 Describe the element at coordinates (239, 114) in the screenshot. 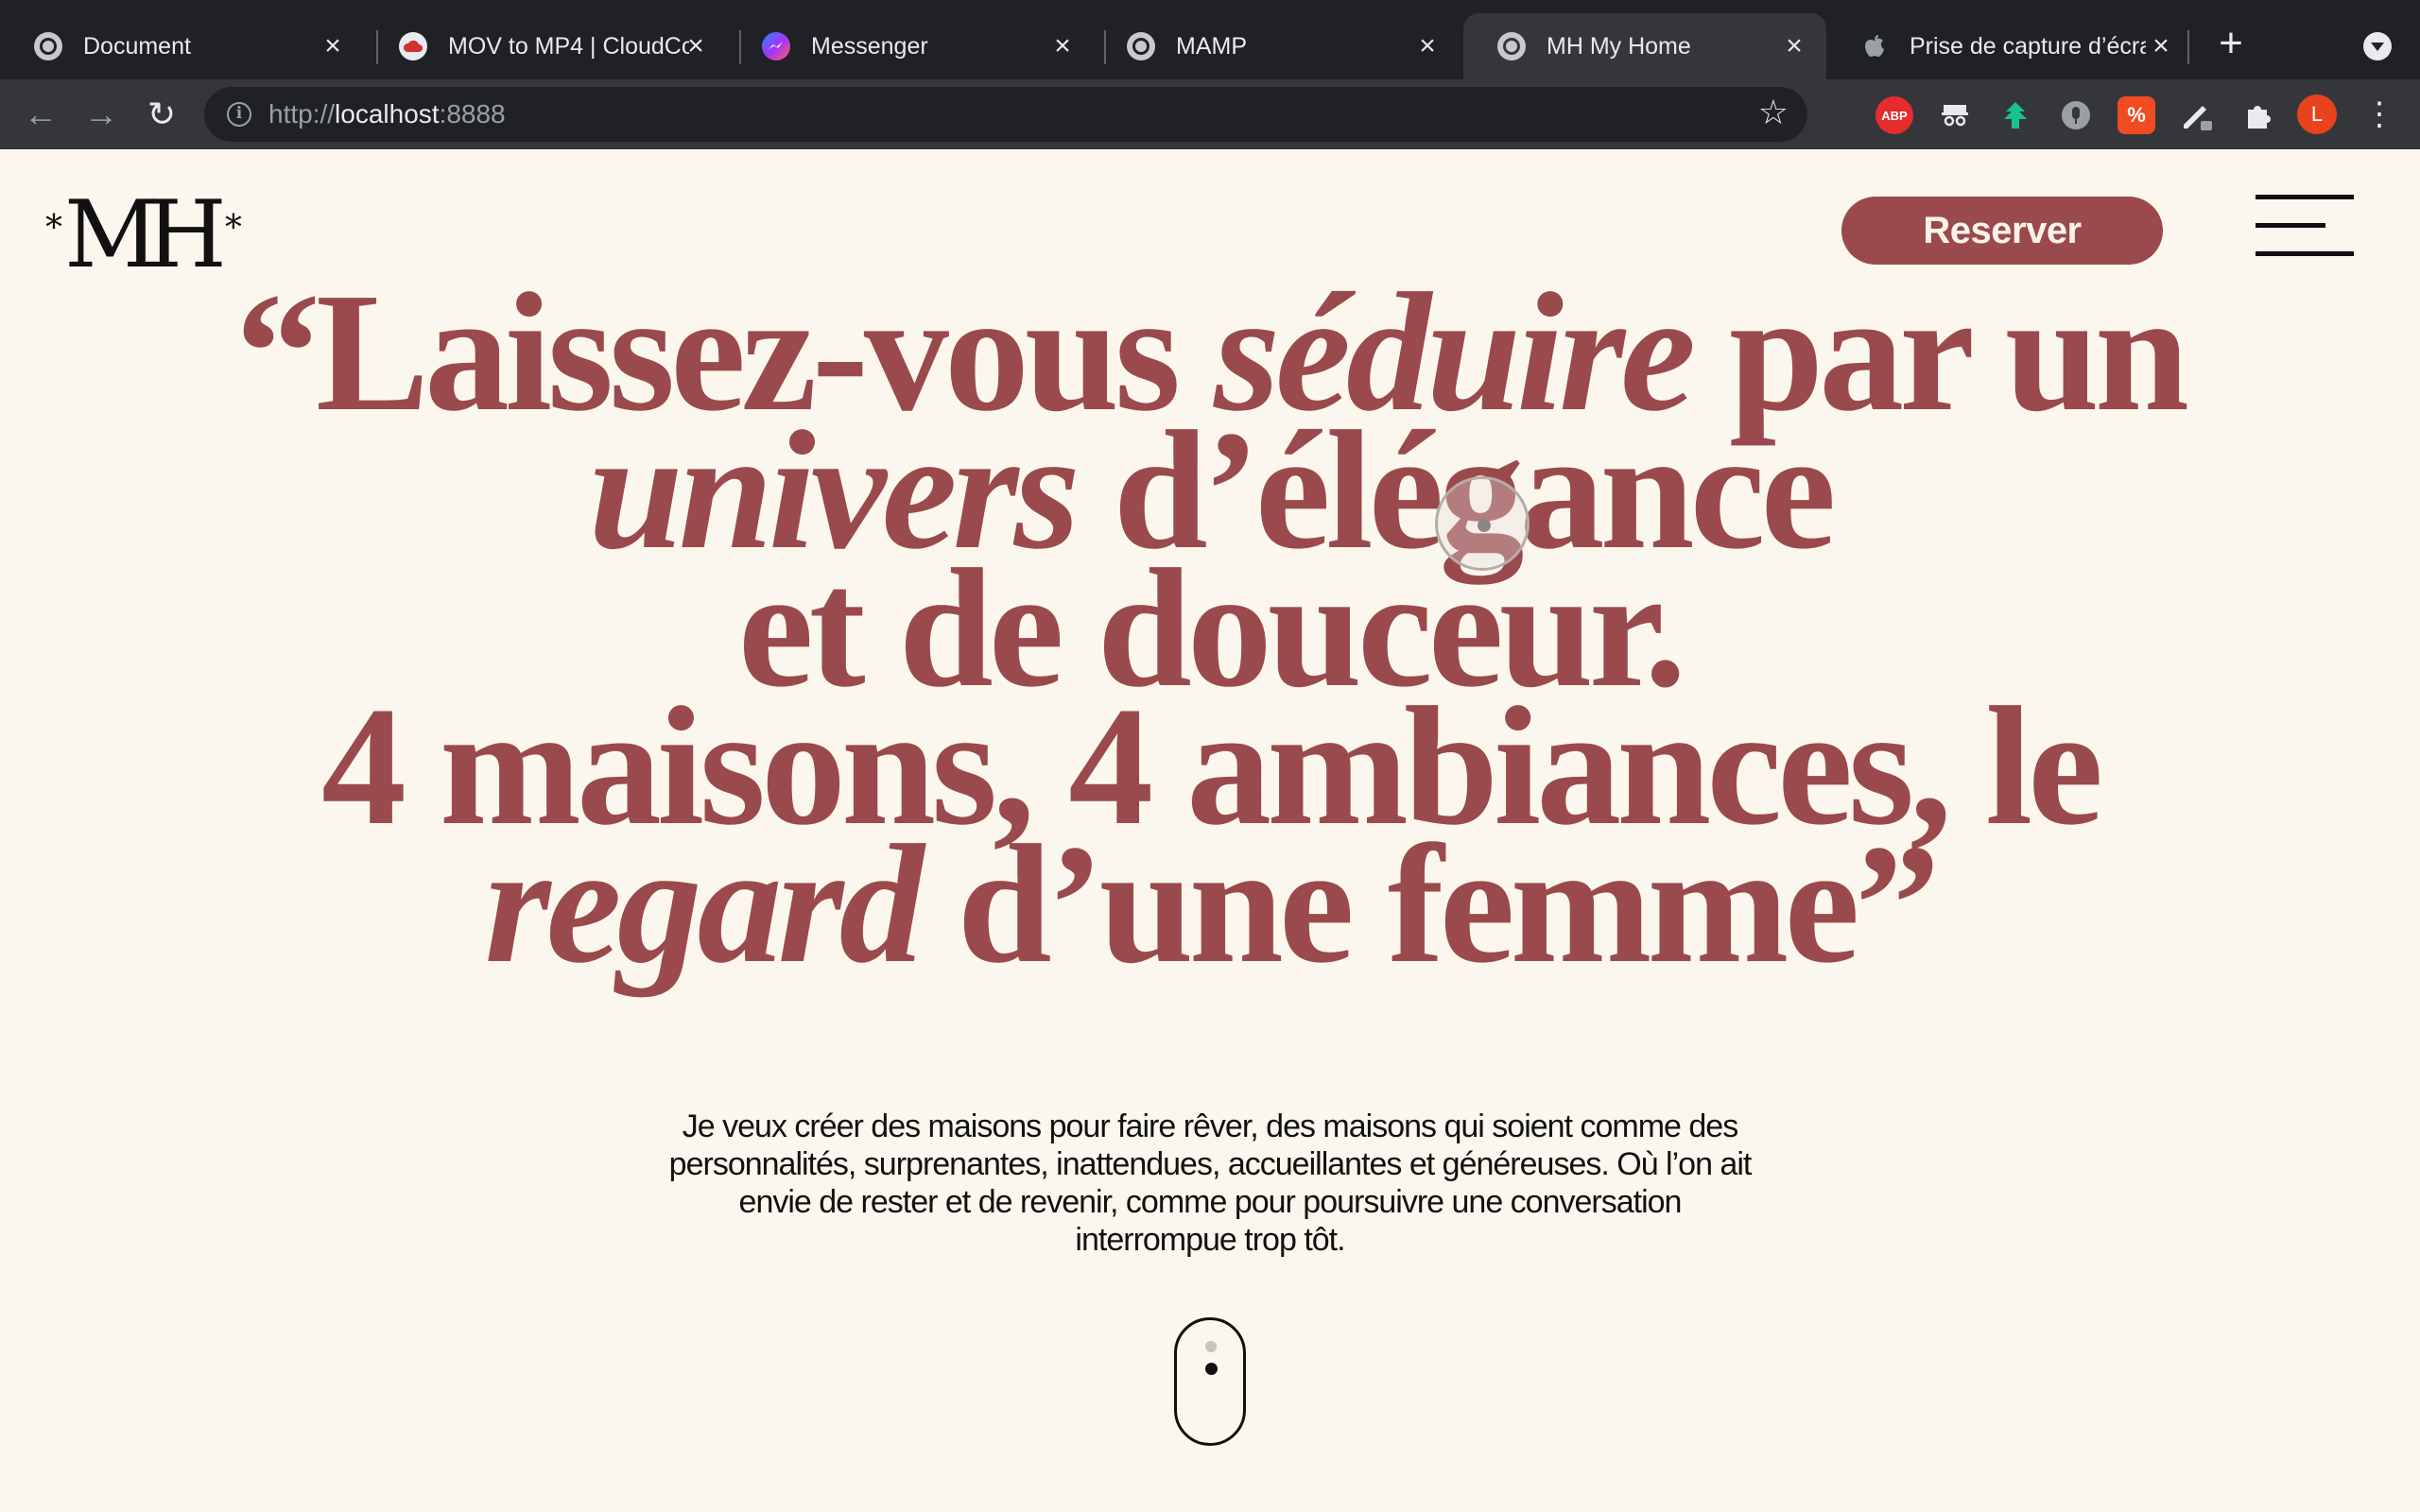

I see `site-info-icon: i` at that location.